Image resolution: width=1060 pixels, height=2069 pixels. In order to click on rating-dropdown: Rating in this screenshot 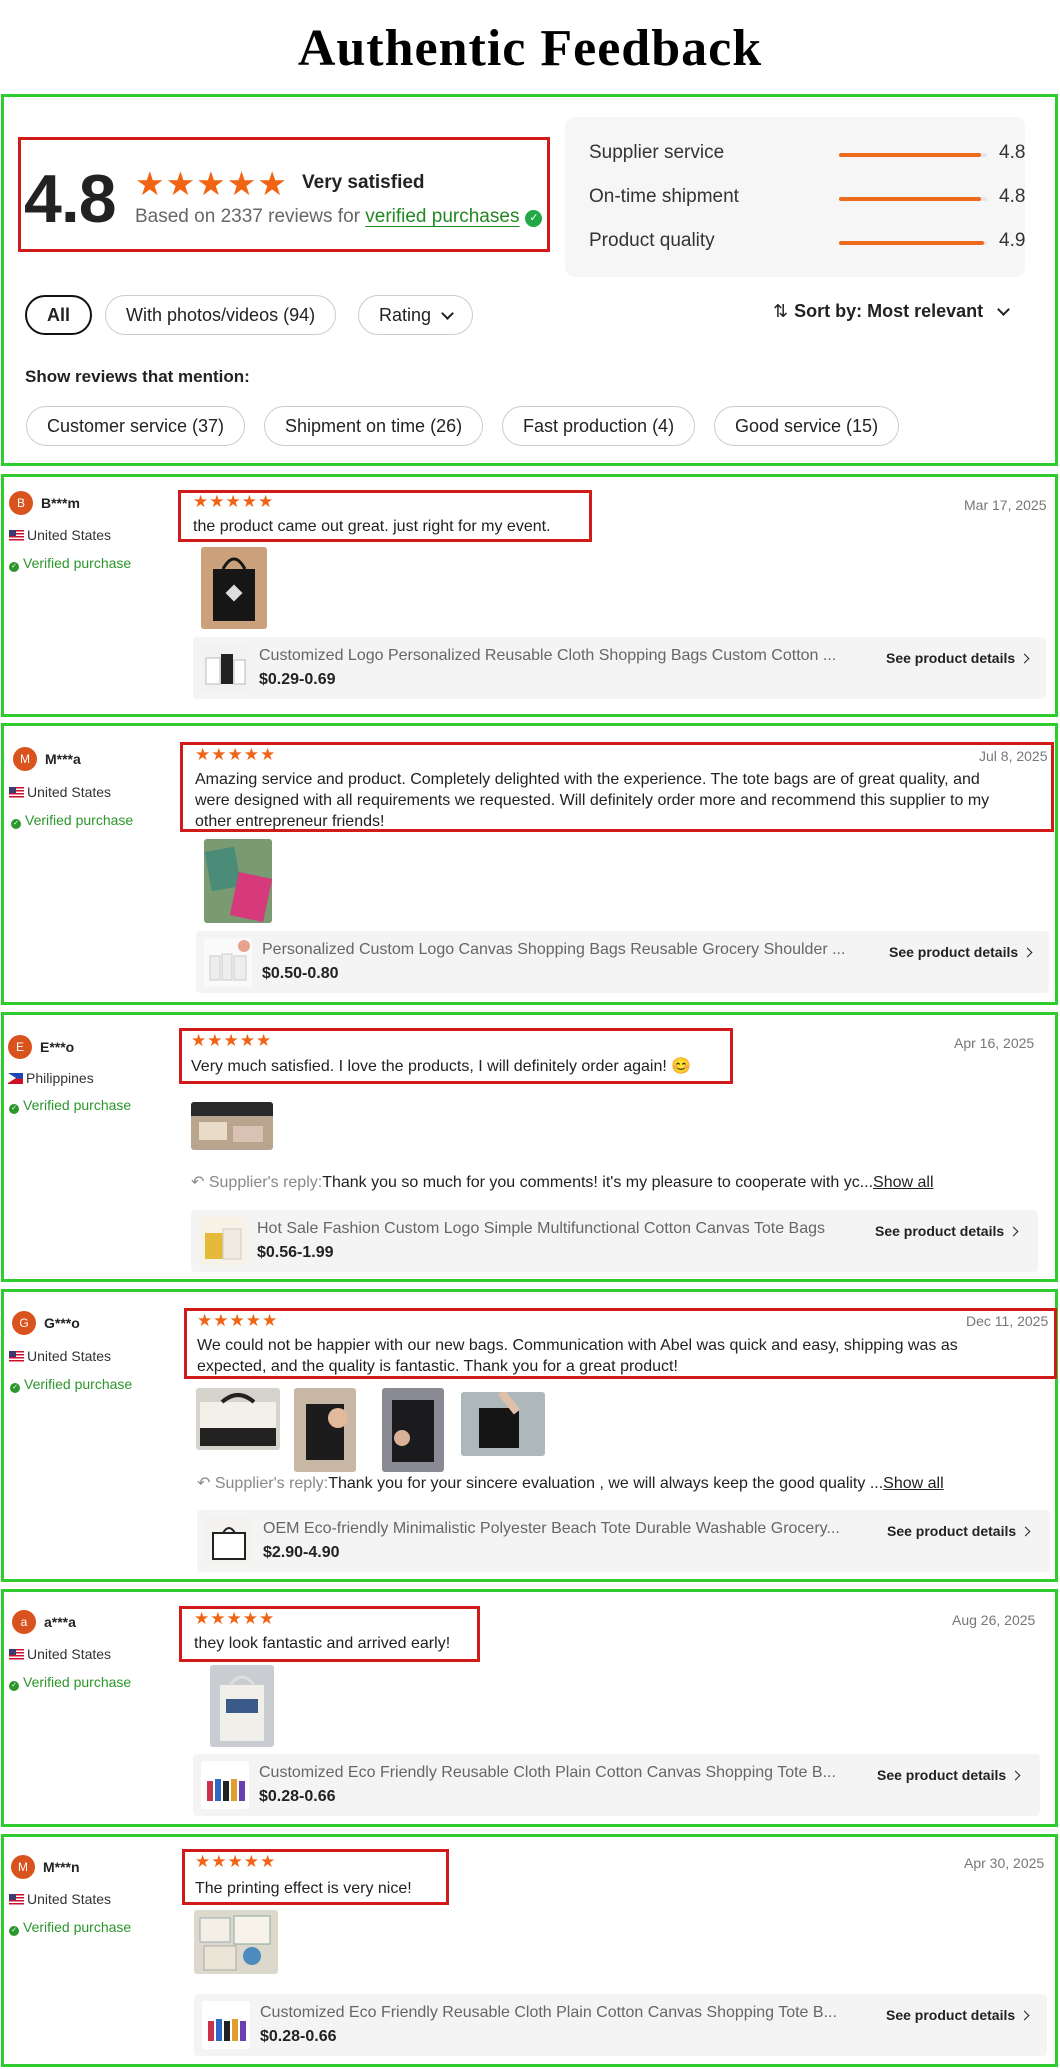, I will do `click(416, 315)`.